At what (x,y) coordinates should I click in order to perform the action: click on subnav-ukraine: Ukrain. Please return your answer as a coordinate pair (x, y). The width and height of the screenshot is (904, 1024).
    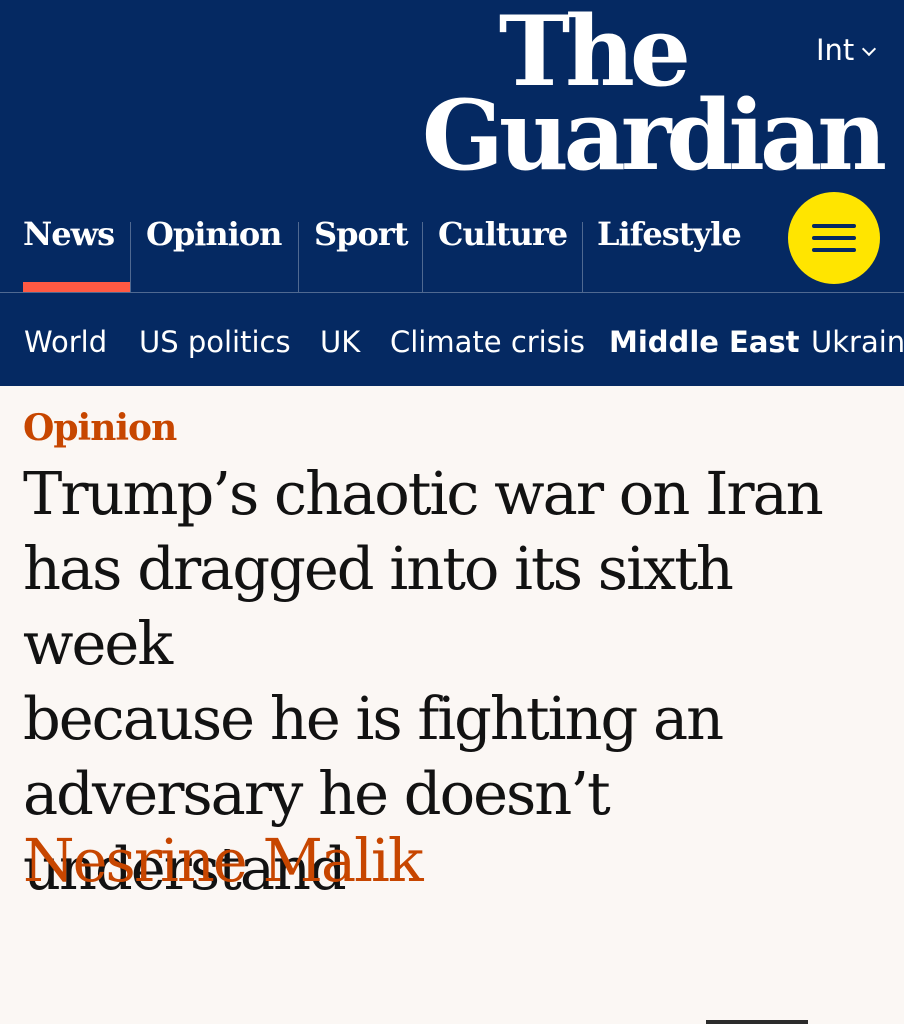
    Looking at the image, I should click on (857, 342).